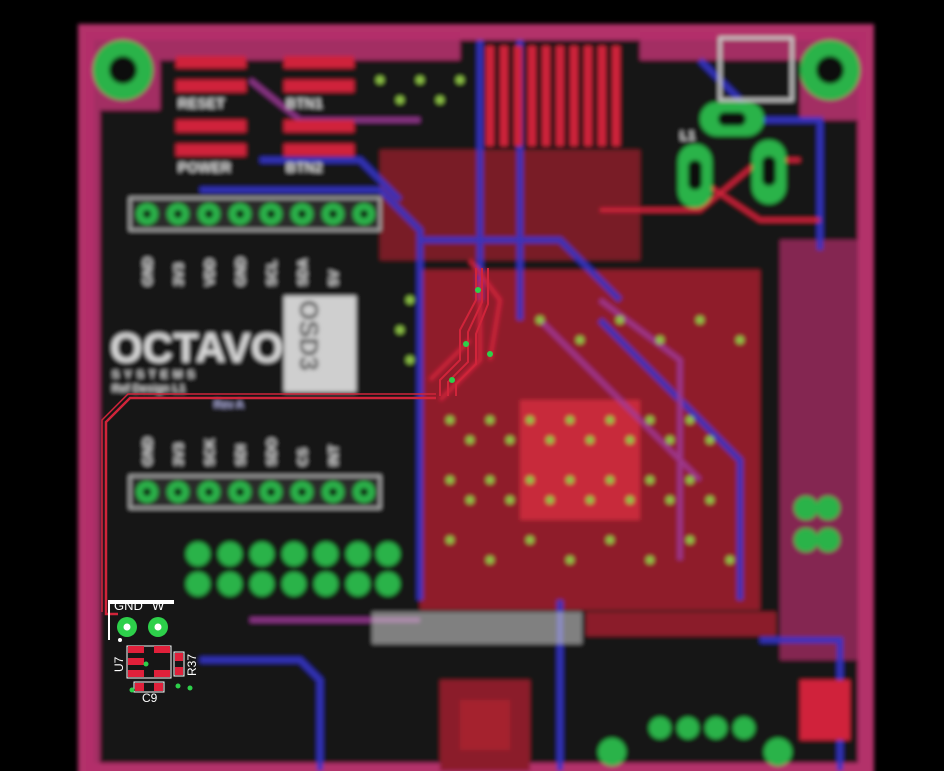 The width and height of the screenshot is (944, 771). What do you see at coordinates (147, 451) in the screenshot?
I see `header-bottom-label: GND` at bounding box center [147, 451].